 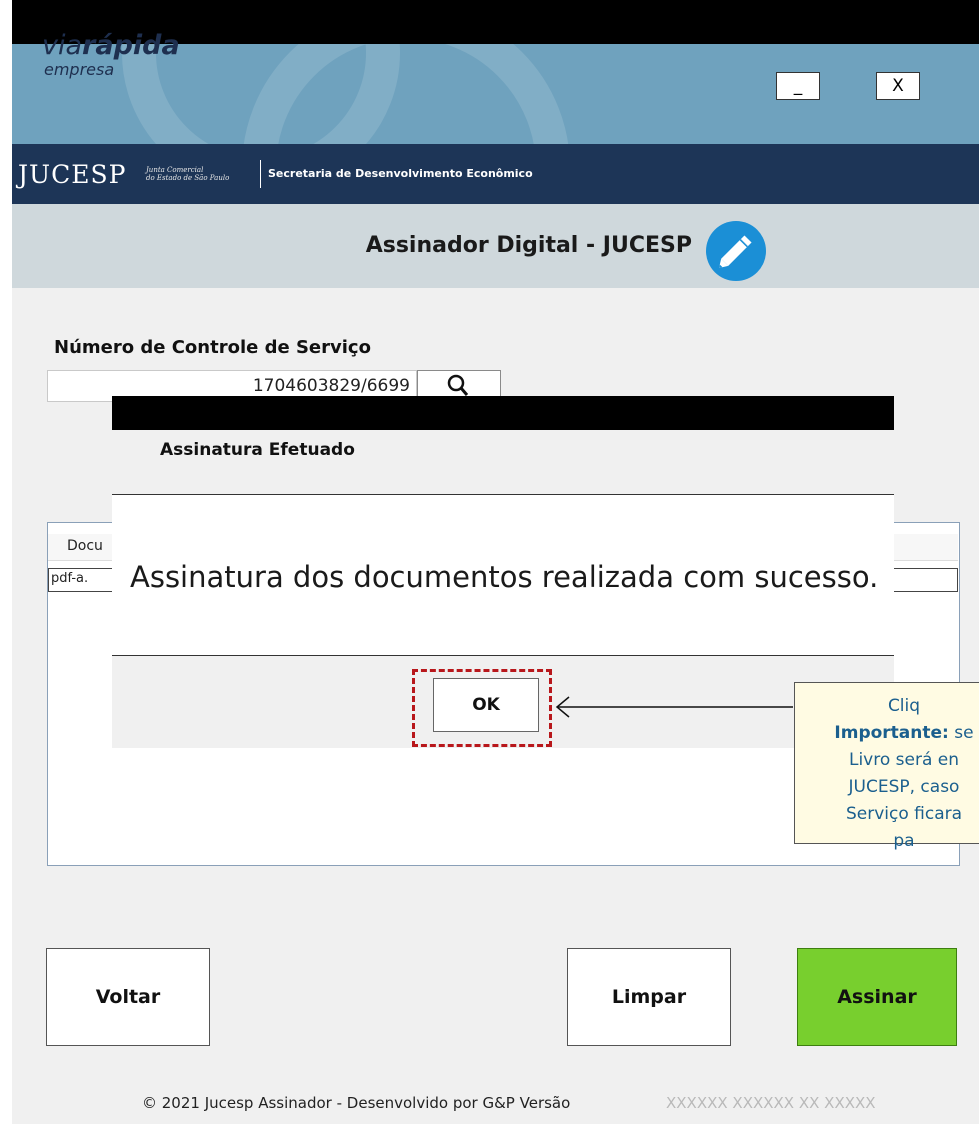 What do you see at coordinates (257, 450) in the screenshot?
I see `dialog-title: Assinatura Efetuado` at bounding box center [257, 450].